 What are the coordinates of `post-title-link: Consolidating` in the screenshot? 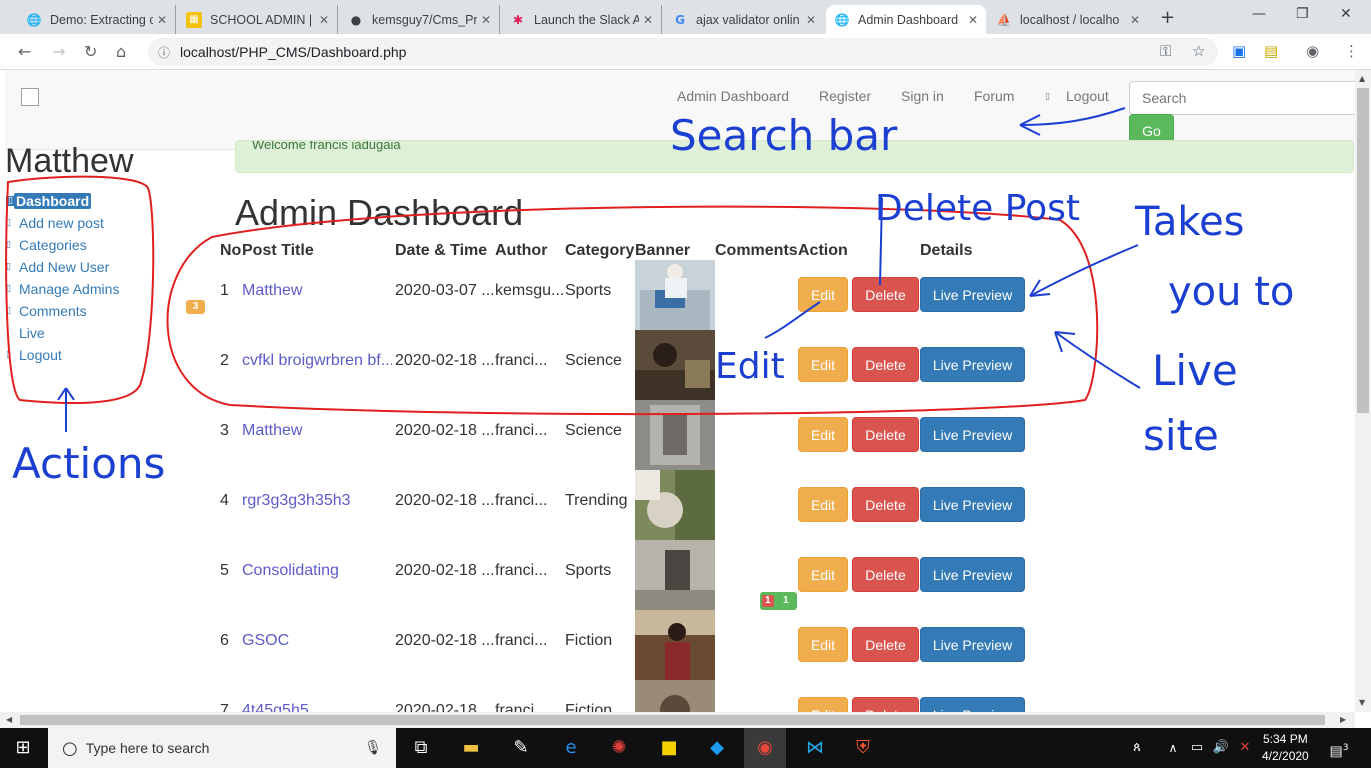 It's located at (317, 571).